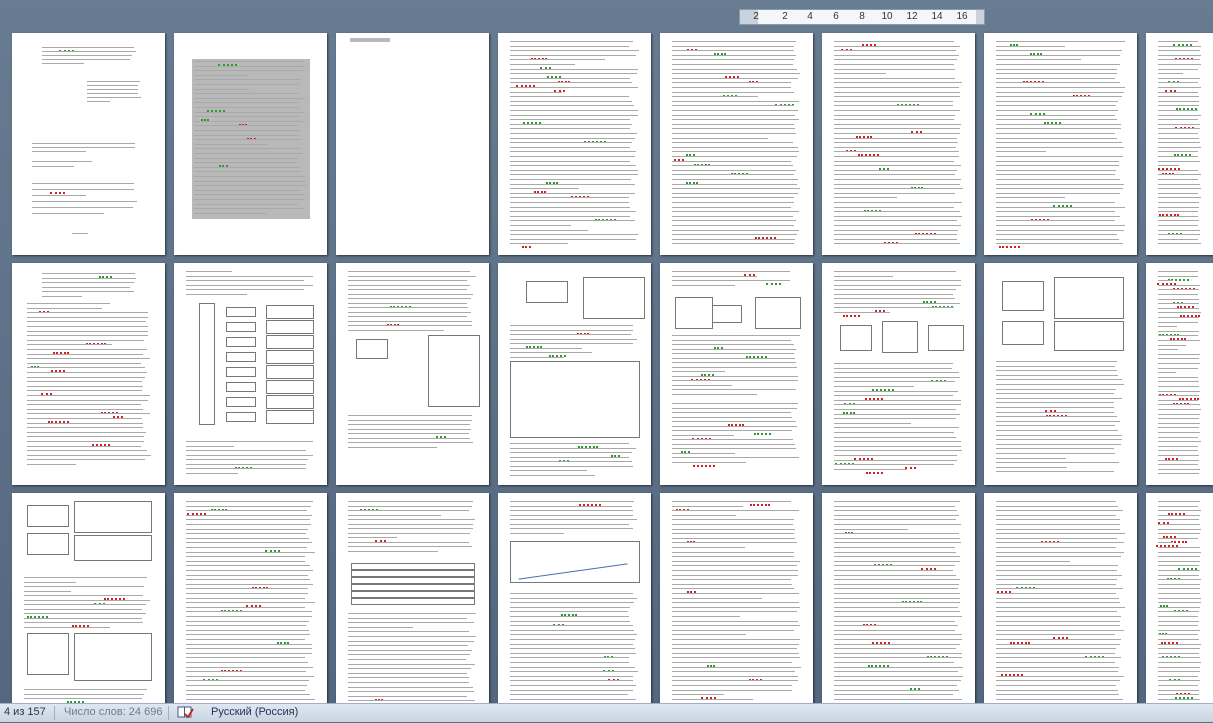 Image resolution: width=1213 pixels, height=723 pixels. Describe the element at coordinates (185, 714) in the screenshot. I see `book-check-icon` at that location.